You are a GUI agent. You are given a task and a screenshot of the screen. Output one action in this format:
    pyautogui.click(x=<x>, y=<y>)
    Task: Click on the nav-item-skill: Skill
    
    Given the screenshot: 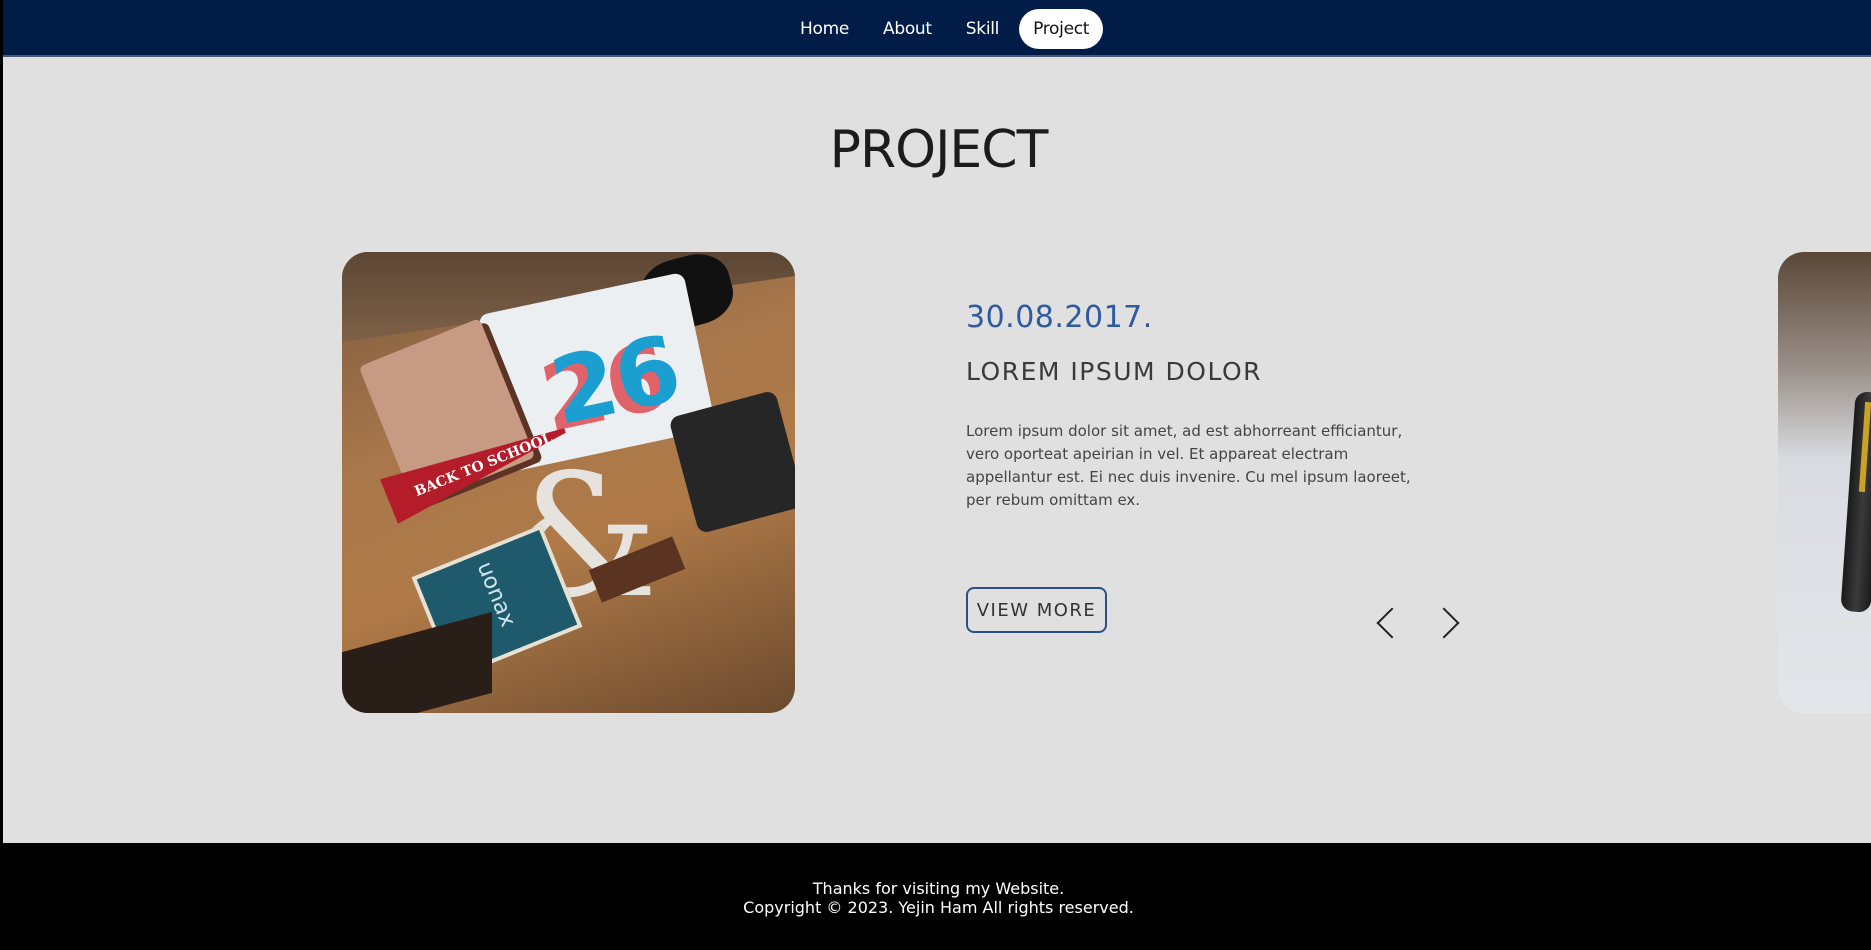 What is the action you would take?
    pyautogui.click(x=982, y=29)
    